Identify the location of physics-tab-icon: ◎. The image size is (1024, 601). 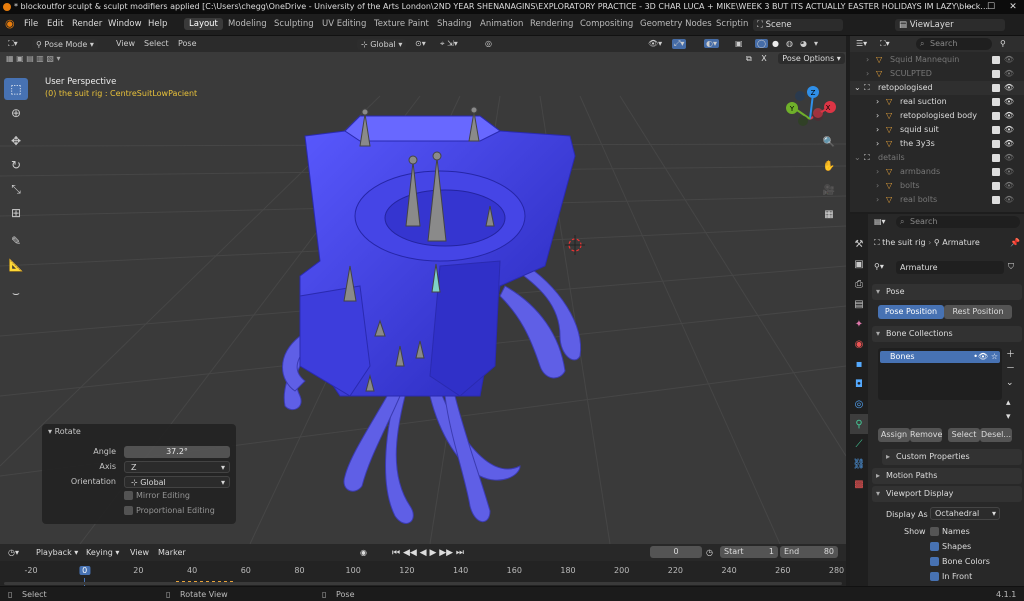
(859, 404).